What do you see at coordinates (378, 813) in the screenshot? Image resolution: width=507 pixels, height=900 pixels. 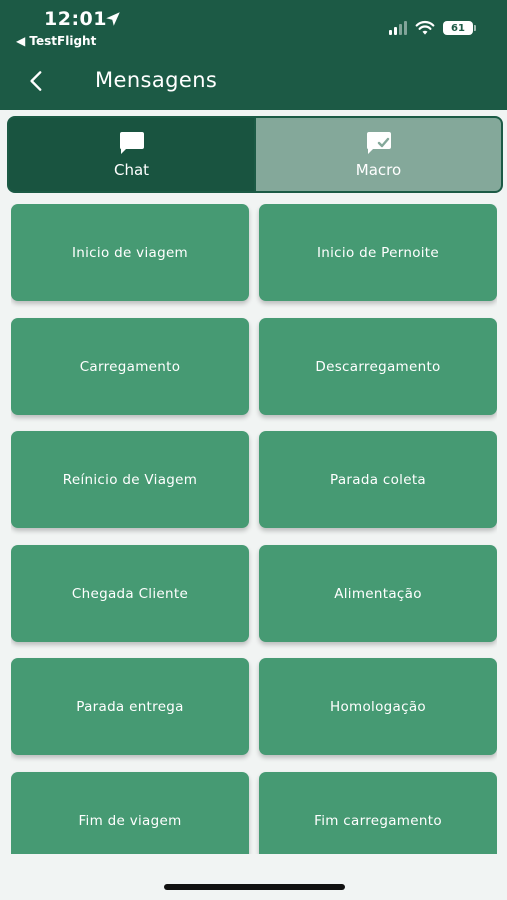 I see `macro-button: Fim carregamento` at bounding box center [378, 813].